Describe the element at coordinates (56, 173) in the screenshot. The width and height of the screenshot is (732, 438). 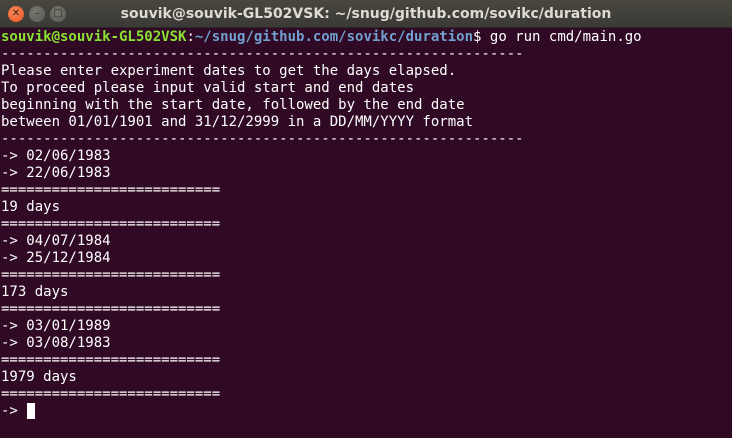
I see `output-line: -> 22/06/1983` at that location.